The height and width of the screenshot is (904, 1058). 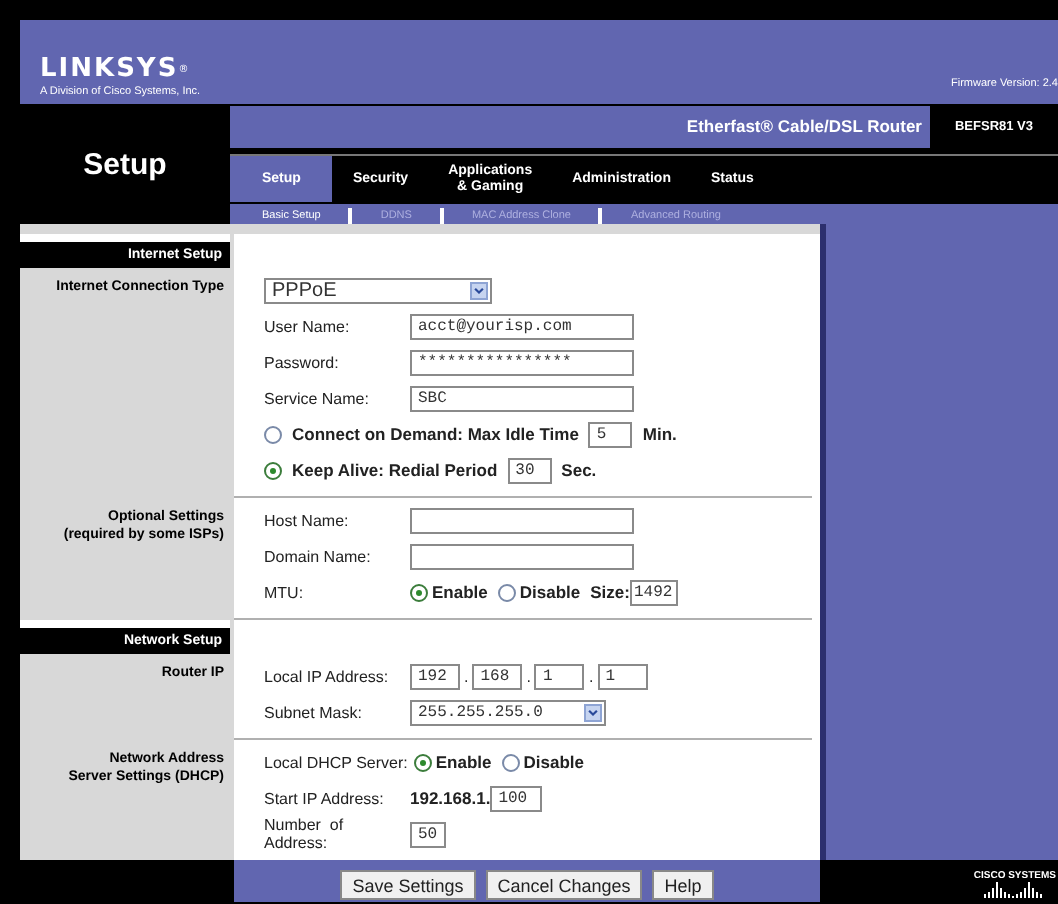 What do you see at coordinates (610, 434) in the screenshot?
I see `input-field: 5` at bounding box center [610, 434].